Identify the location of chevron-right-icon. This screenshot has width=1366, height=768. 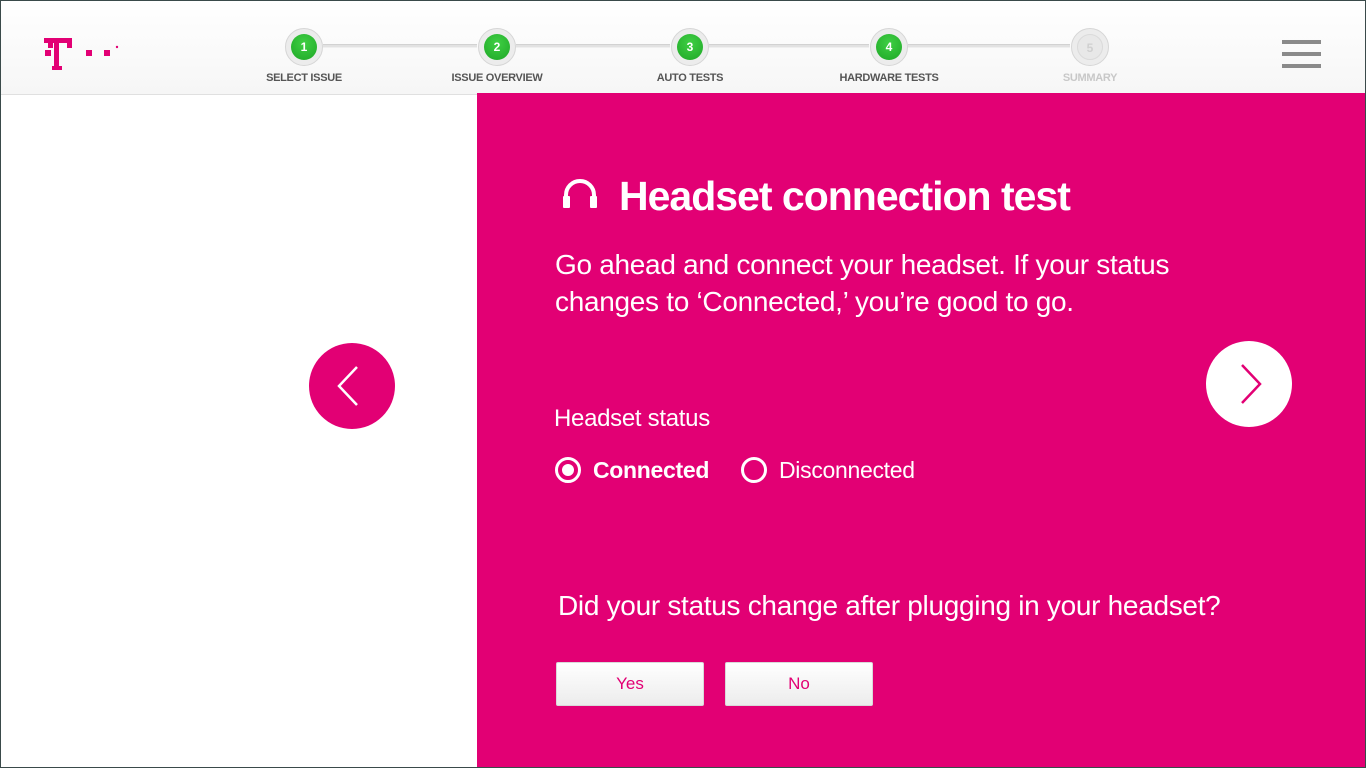
(1251, 384).